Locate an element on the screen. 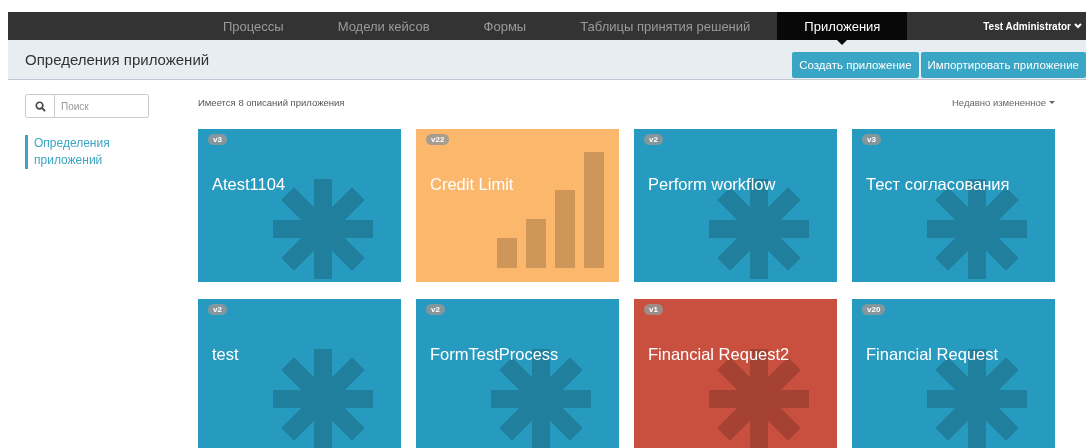 This screenshot has width=1086, height=448. nav-tab: Модели кейсов is located at coordinates (383, 26).